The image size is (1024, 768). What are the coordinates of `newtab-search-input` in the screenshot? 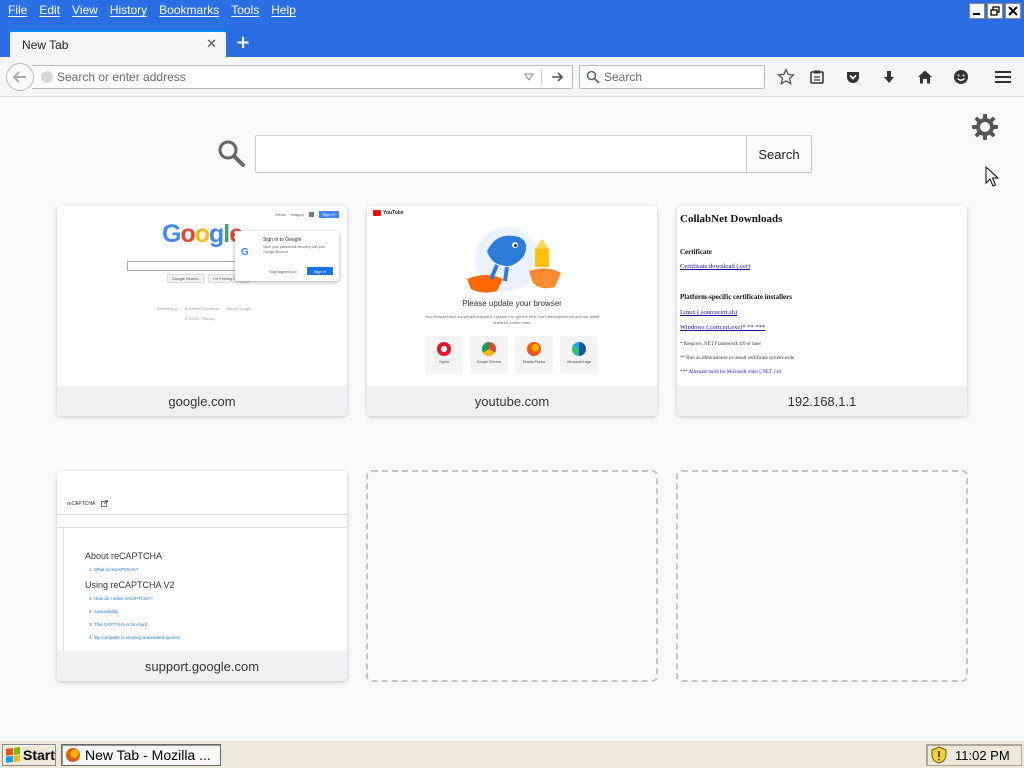 It's located at (501, 154).